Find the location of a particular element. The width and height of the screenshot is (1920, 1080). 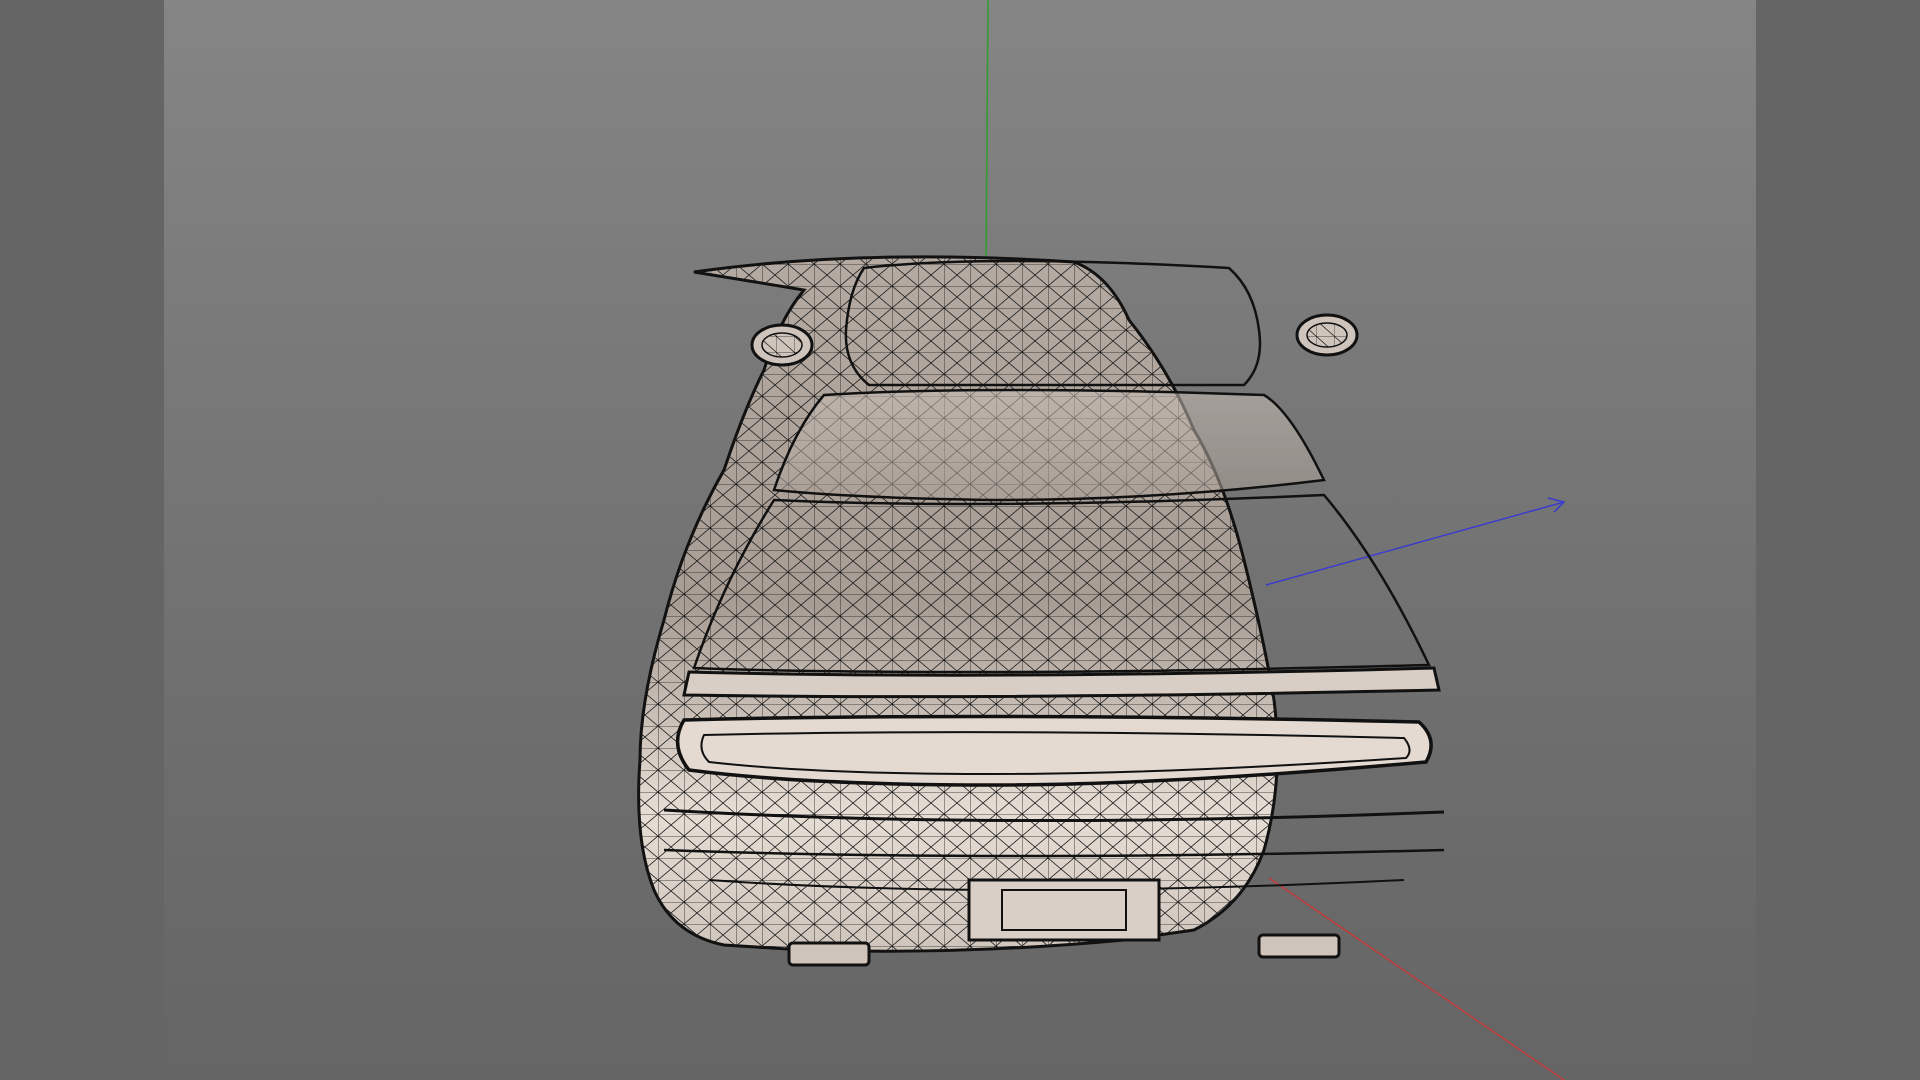

rear-window is located at coordinates (1049, 445).